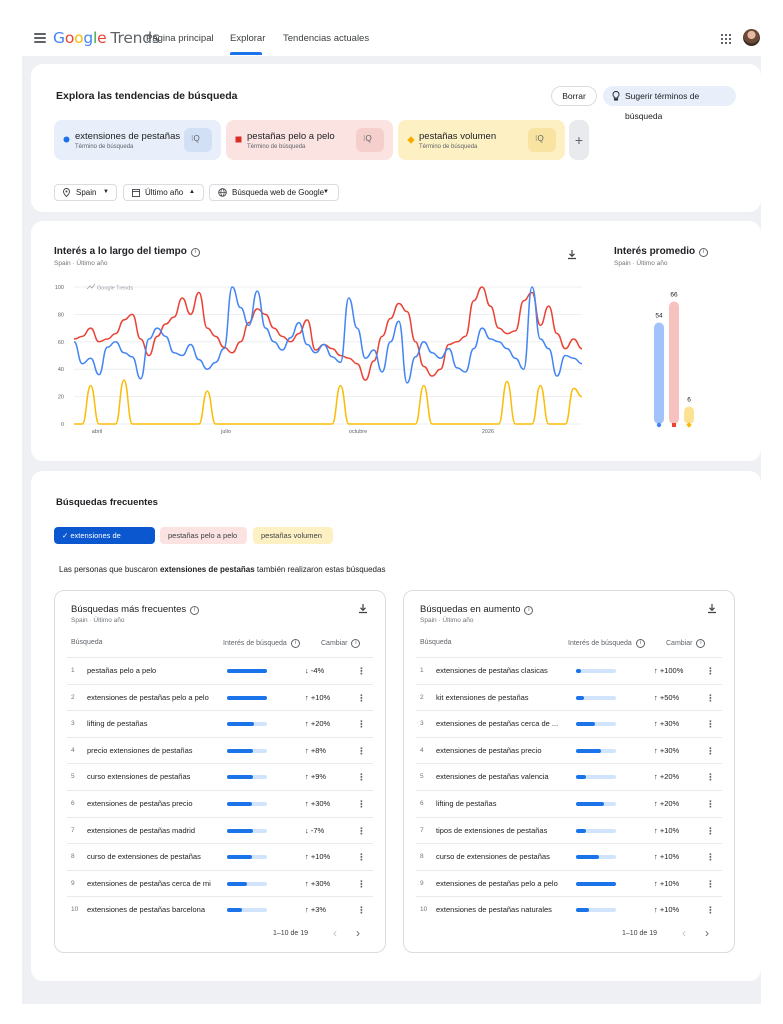  What do you see at coordinates (40, 38) in the screenshot?
I see `menu-icon` at bounding box center [40, 38].